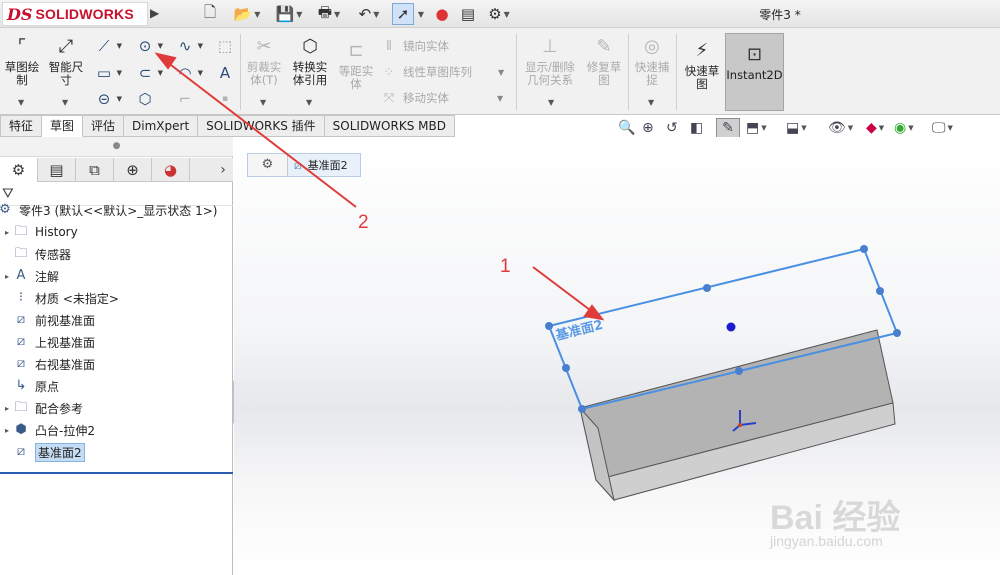  I want to click on watermark-url: jingyan.baidu.com, so click(826, 541).